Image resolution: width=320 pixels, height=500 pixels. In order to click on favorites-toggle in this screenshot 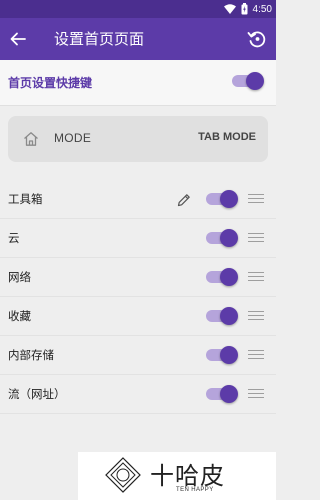, I will do `click(222, 316)`.